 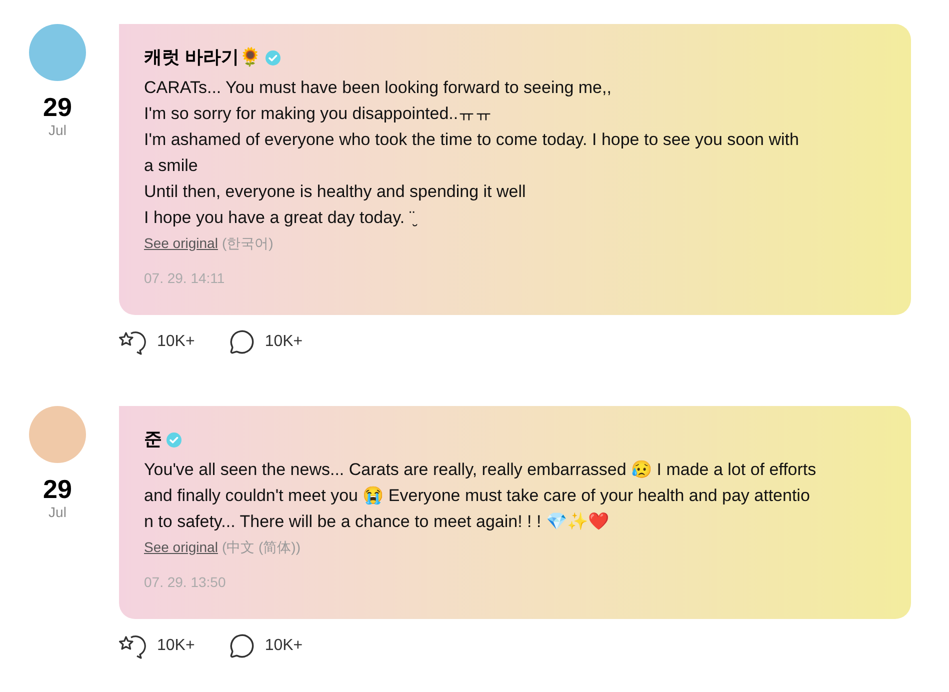 What do you see at coordinates (319, 114) in the screenshot?
I see `post-text-line: I'm so sorry for making you disappointed..ㅠㅠ` at bounding box center [319, 114].